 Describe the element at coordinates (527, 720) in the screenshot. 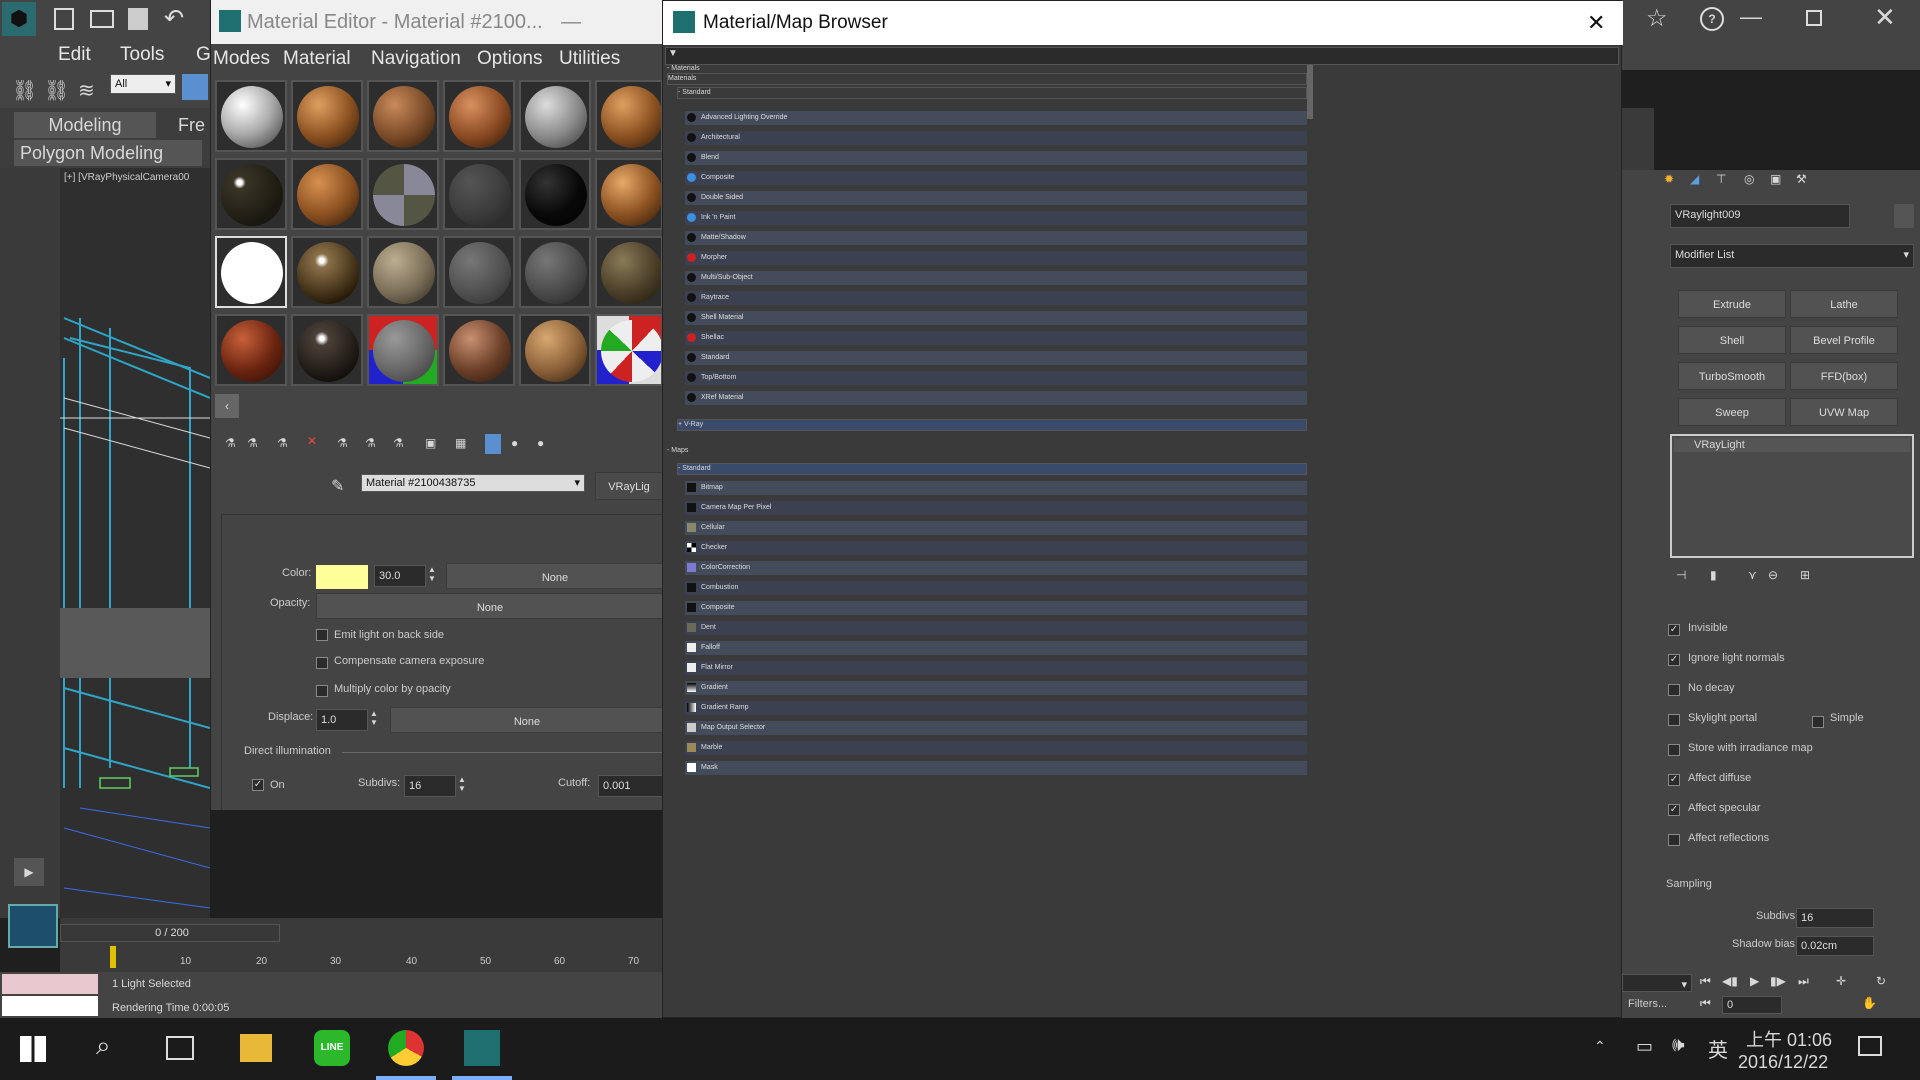

I see `displace-map-button: None` at that location.